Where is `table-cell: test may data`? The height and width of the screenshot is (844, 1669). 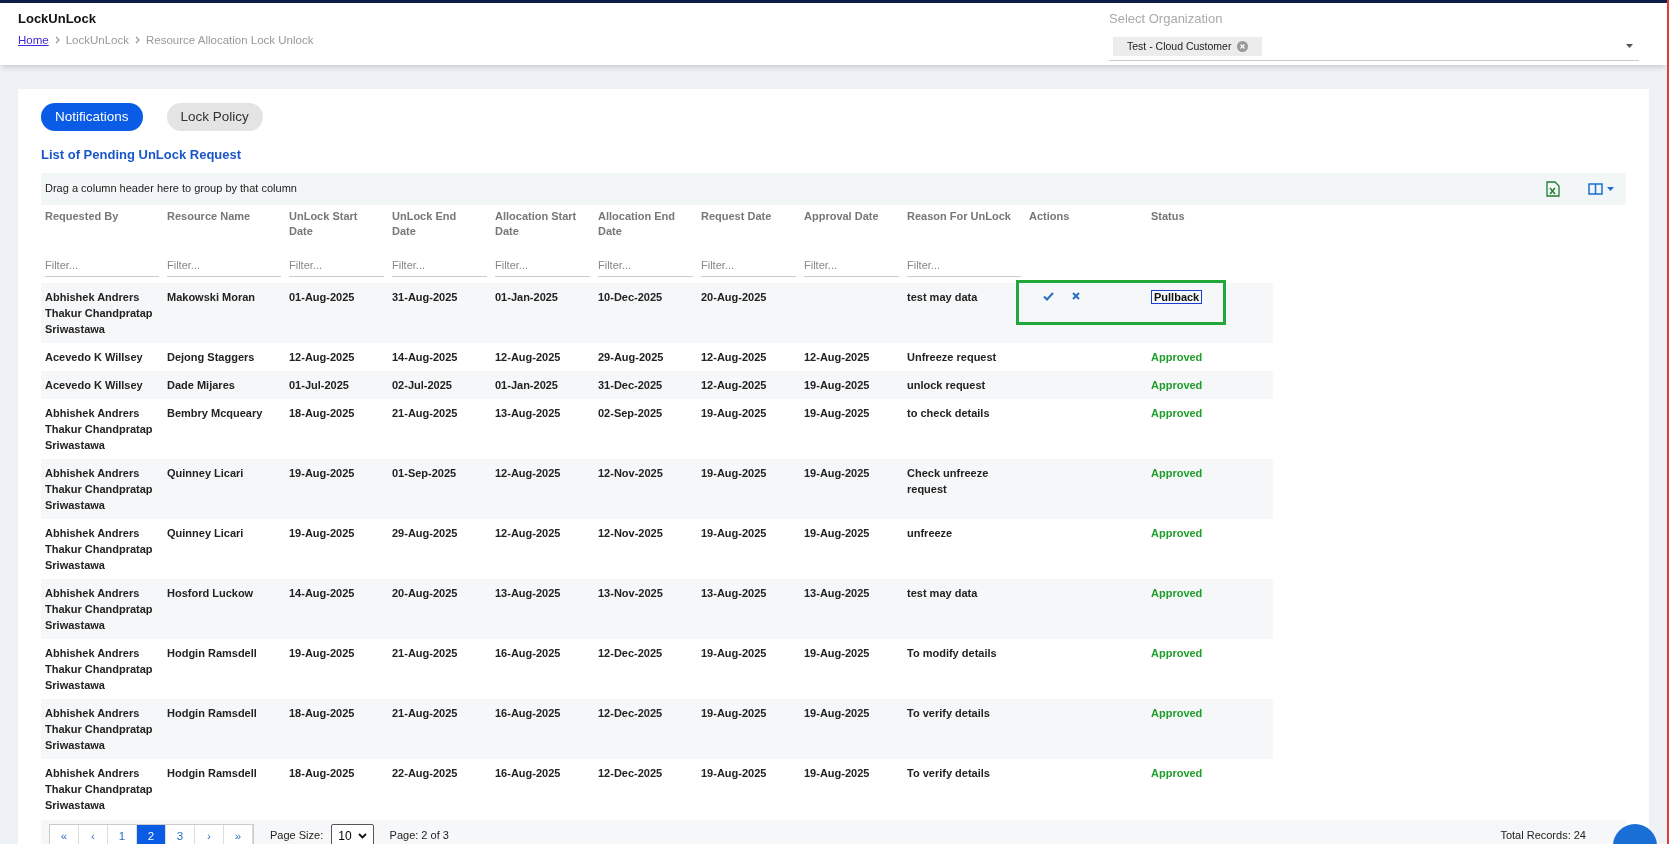
table-cell: test may data is located at coordinates (942, 296).